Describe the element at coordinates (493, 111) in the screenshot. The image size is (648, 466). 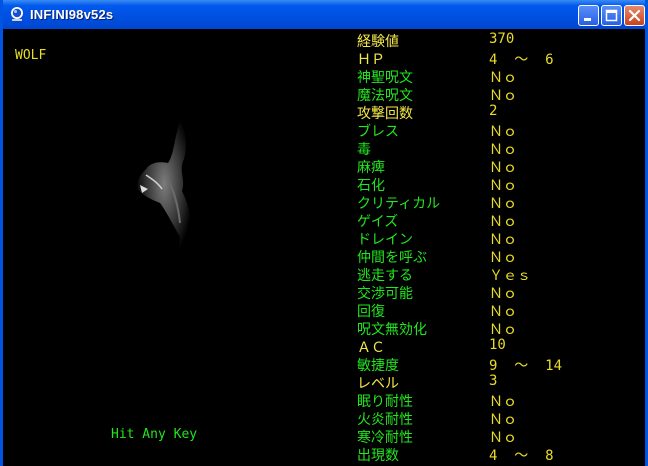
I see `stat-value: 2` at that location.